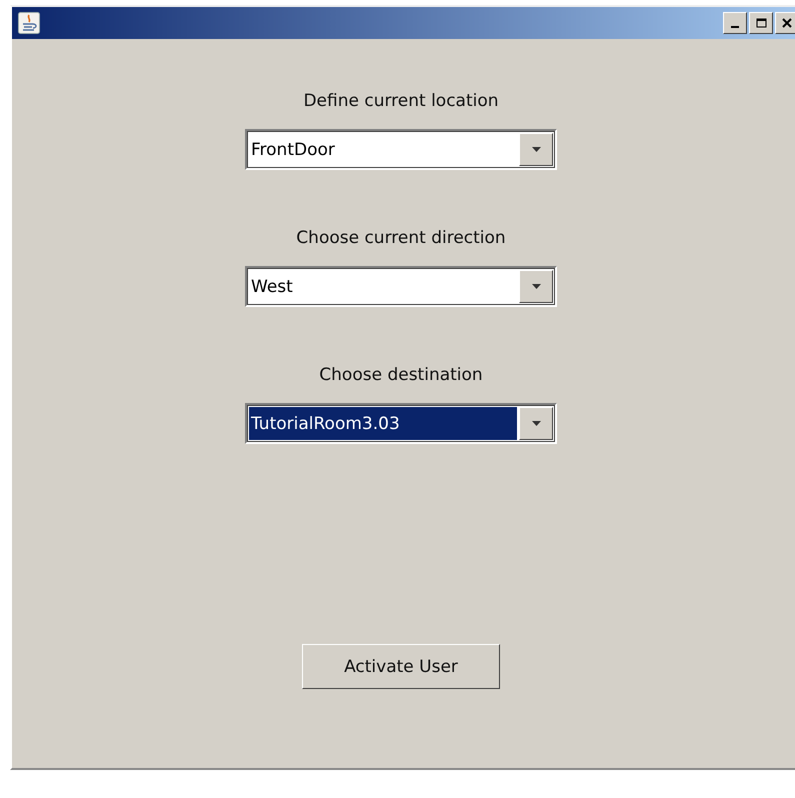 This screenshot has width=795, height=798. I want to click on dropdown-value: West, so click(272, 287).